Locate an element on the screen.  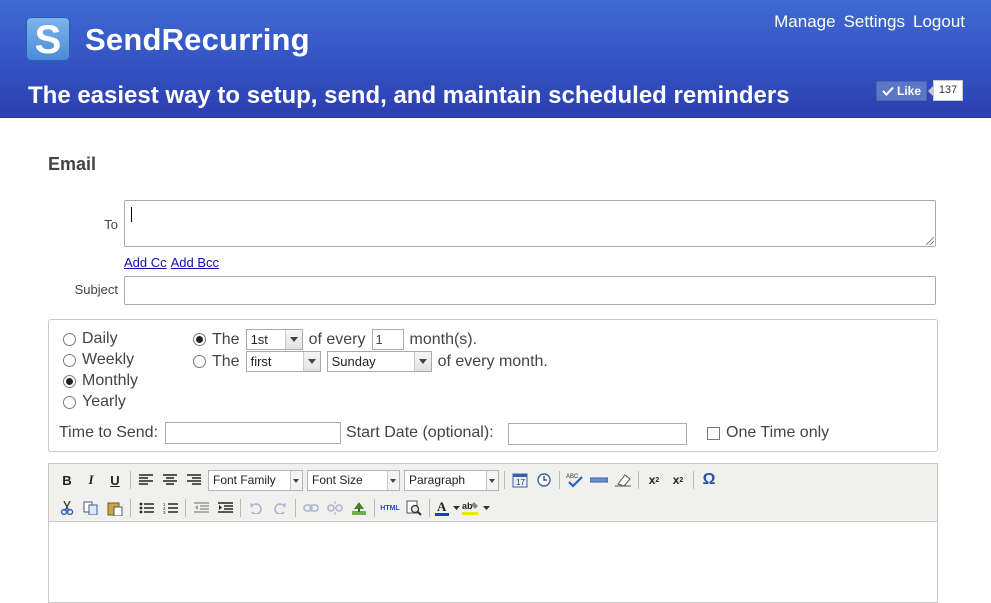
format-select: Paragraph is located at coordinates (451, 480).